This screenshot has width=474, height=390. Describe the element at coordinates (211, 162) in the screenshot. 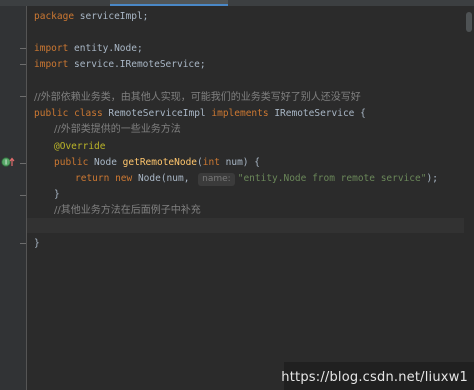

I see `keyword: int` at that location.